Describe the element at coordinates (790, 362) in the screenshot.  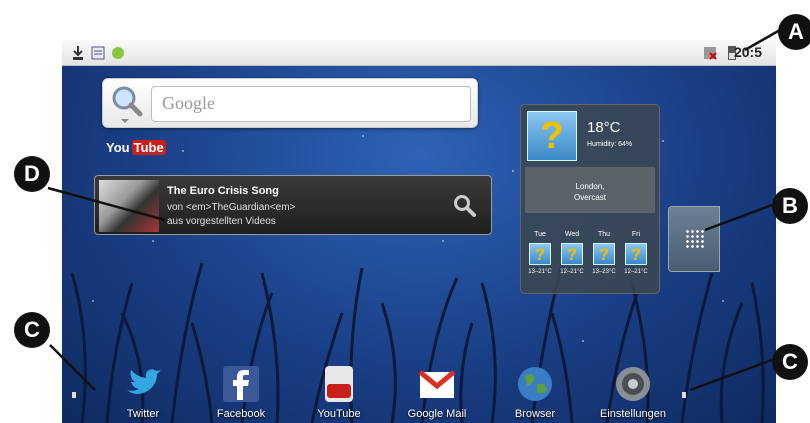
I see `callout-c-right: C` at that location.